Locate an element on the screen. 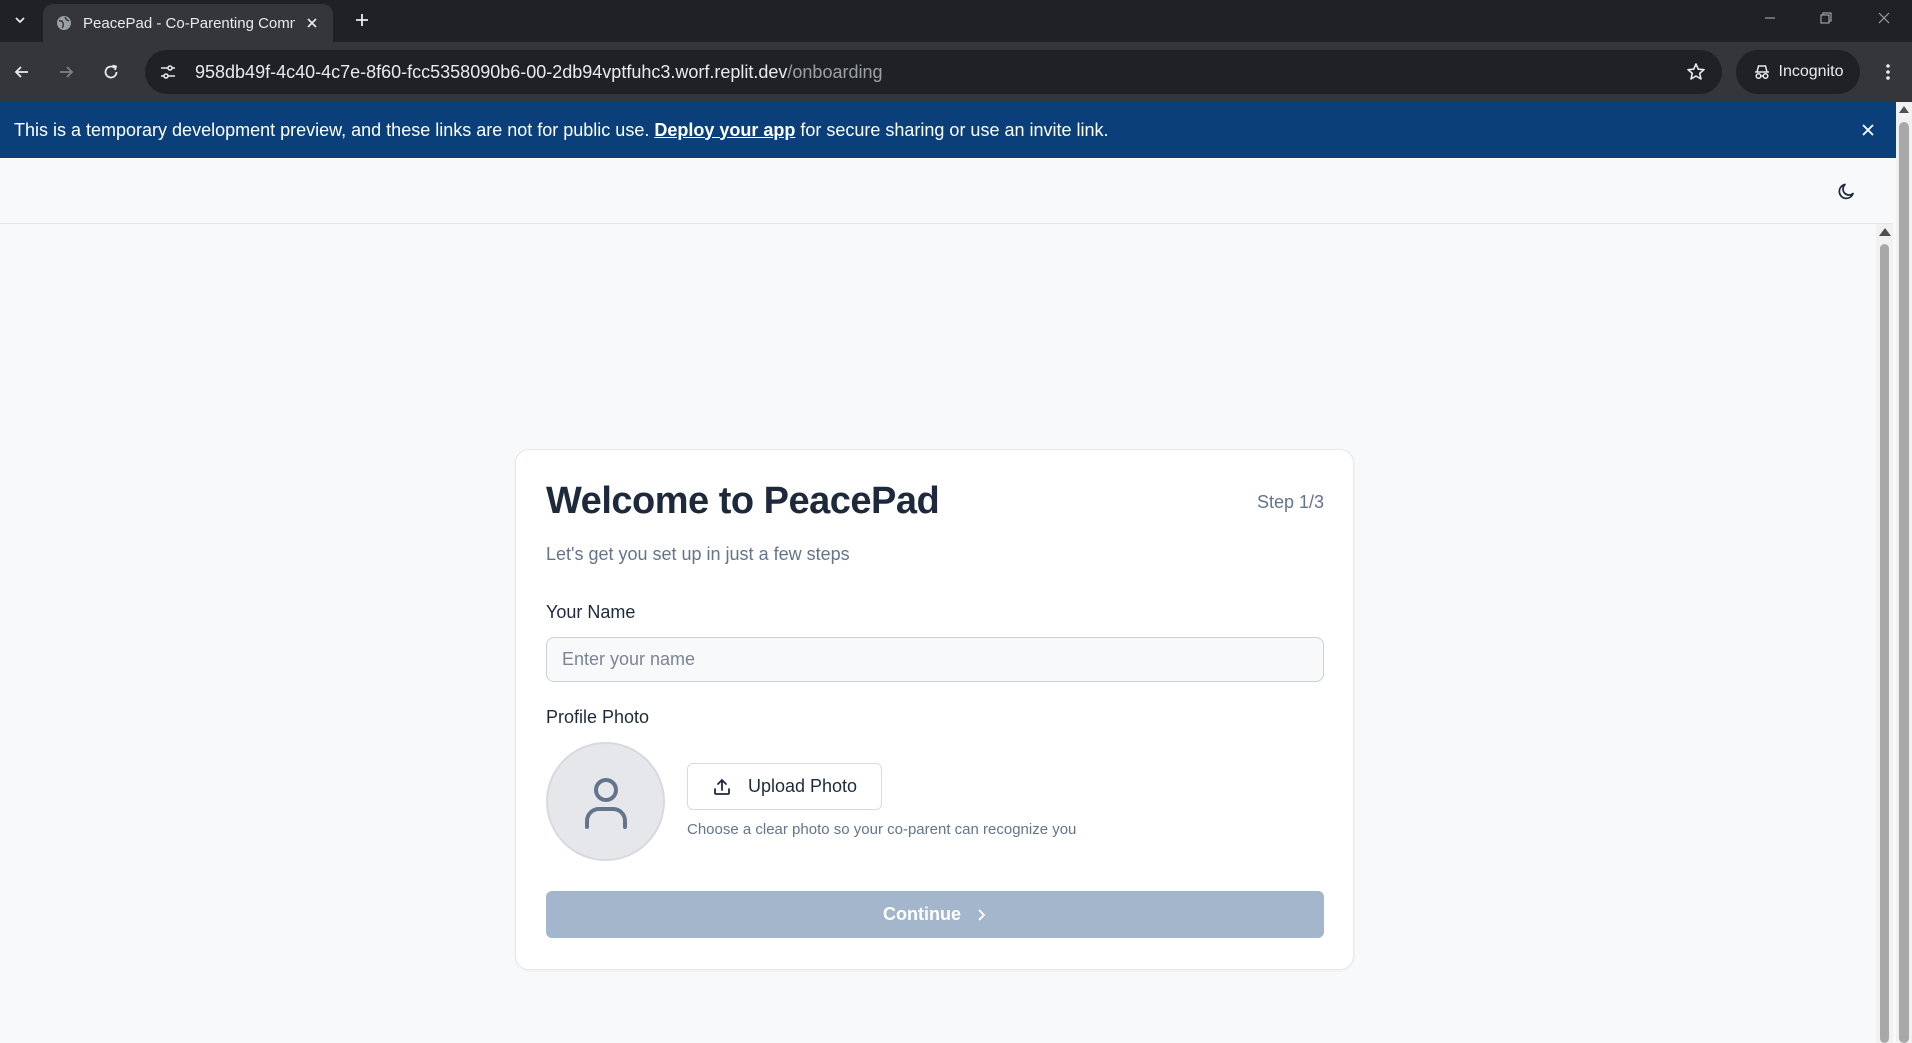  close-icon is located at coordinates (1884, 18).